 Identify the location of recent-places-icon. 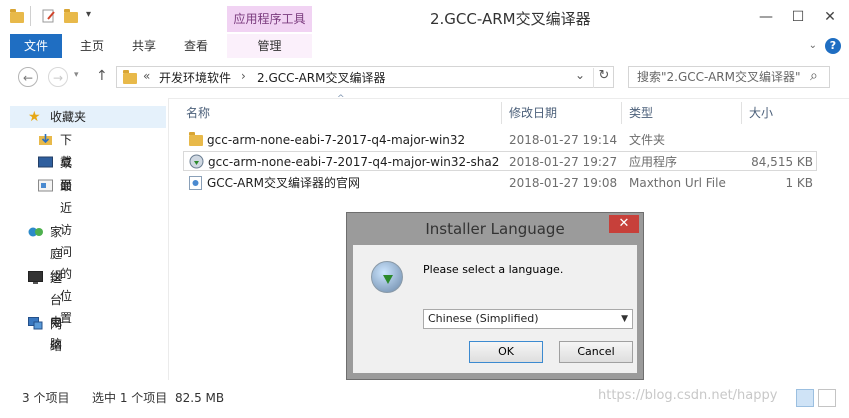
(45, 185).